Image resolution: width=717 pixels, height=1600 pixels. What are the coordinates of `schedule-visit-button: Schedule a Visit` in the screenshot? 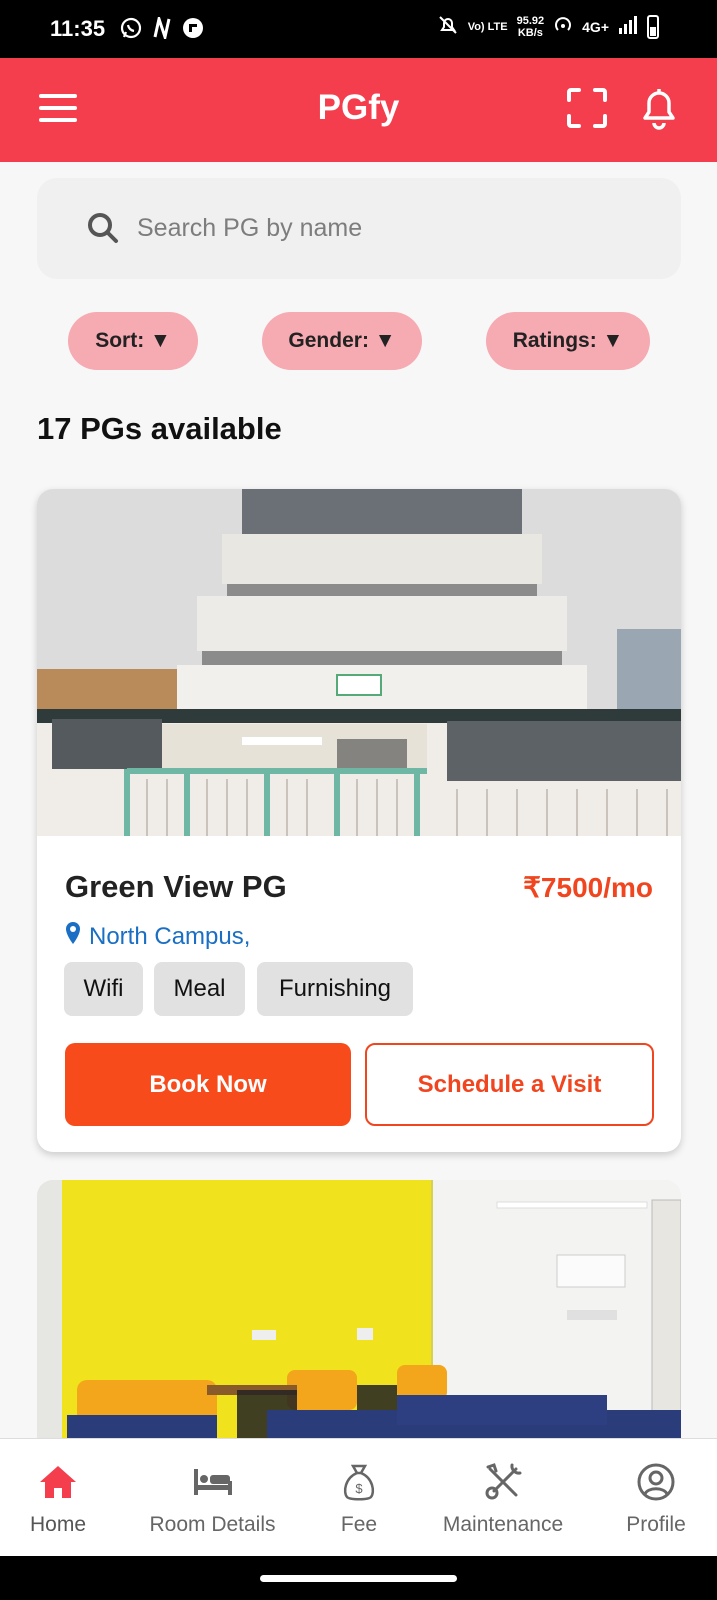 It's located at (509, 1084).